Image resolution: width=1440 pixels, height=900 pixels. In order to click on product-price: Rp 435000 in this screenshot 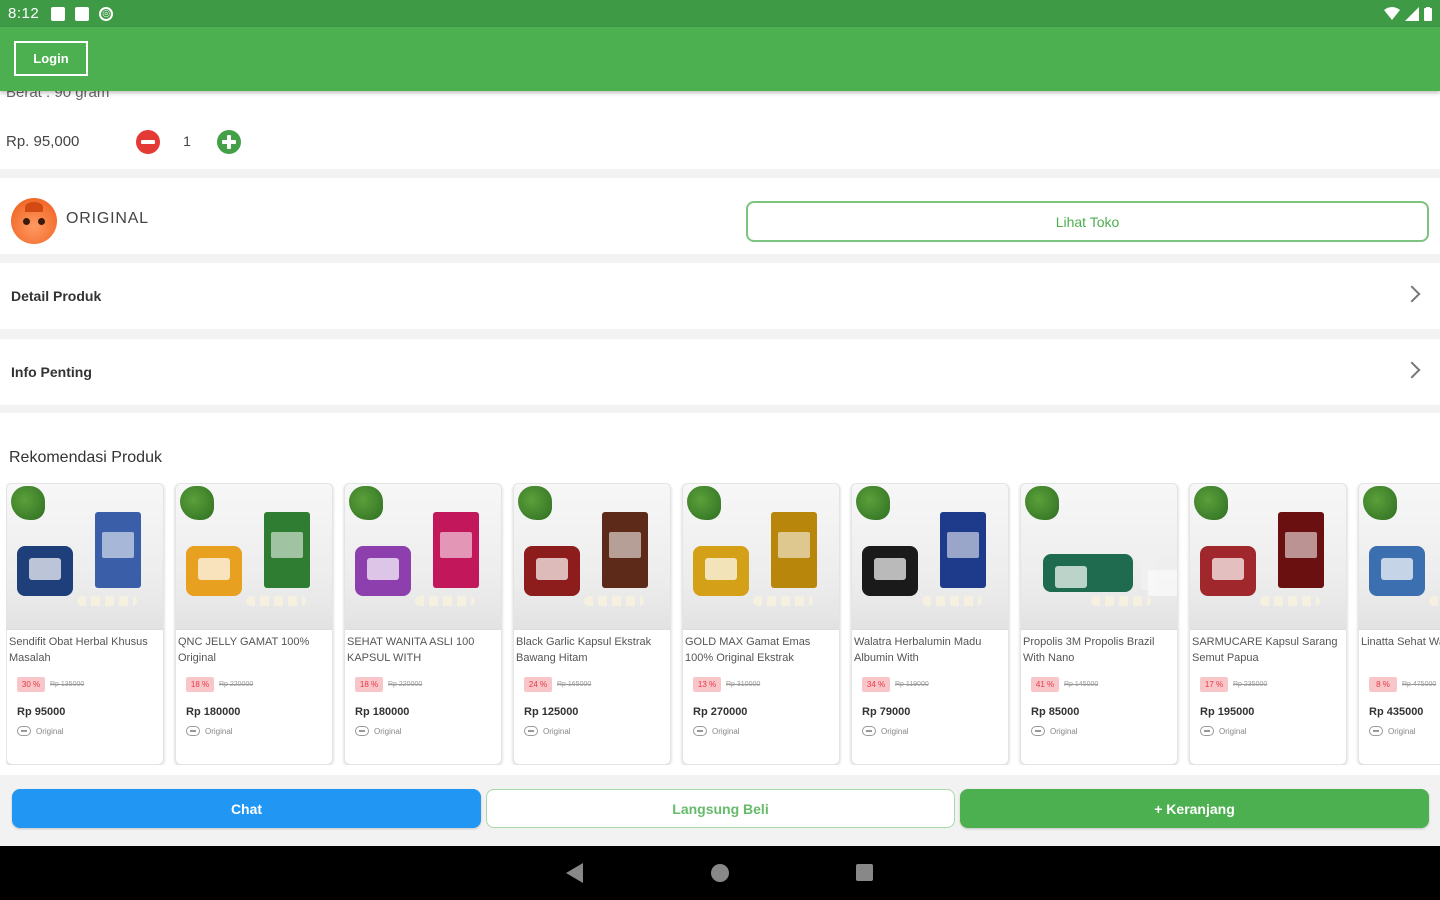, I will do `click(1396, 712)`.